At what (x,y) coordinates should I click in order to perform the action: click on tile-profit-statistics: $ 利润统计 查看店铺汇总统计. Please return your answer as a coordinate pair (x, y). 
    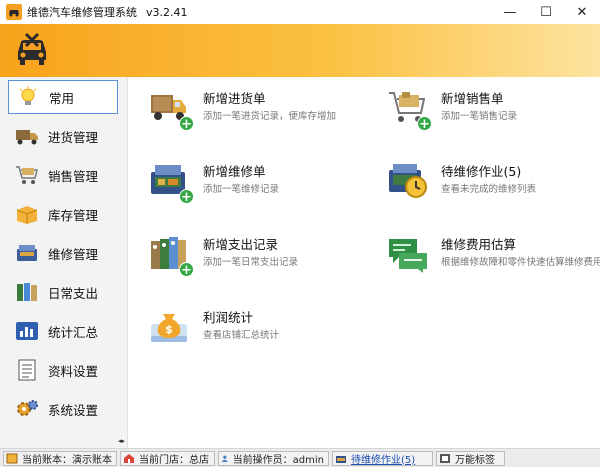
    Looking at the image, I should click on (214, 328).